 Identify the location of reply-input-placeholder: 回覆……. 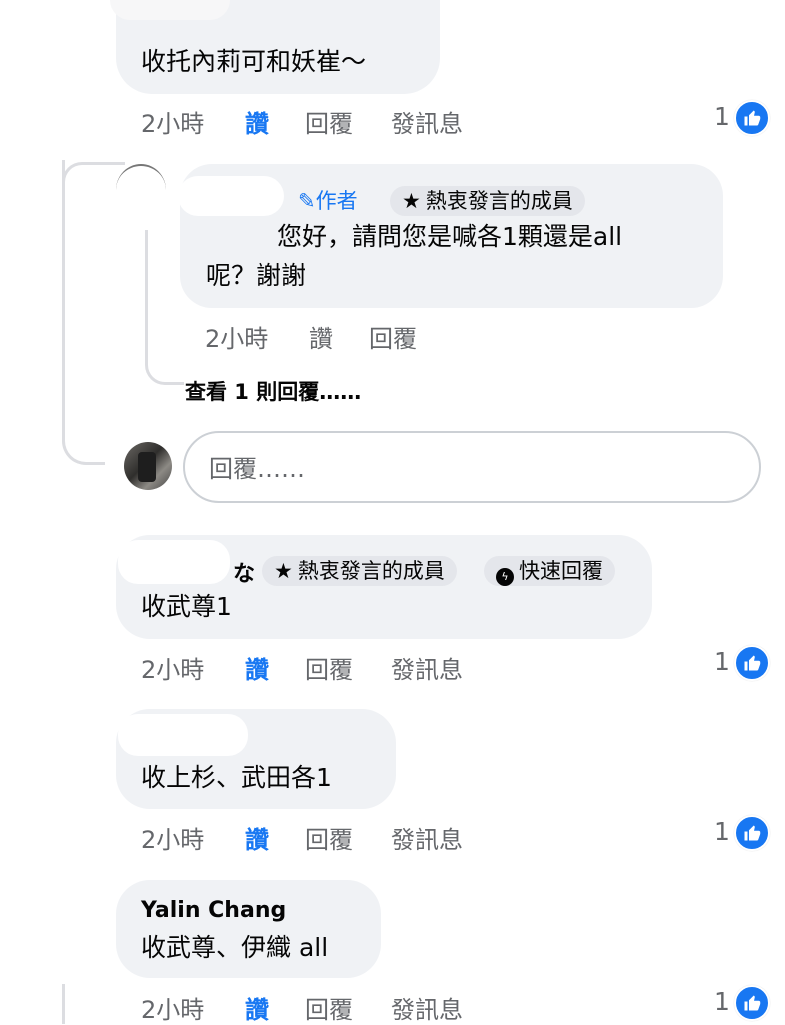
(257, 469).